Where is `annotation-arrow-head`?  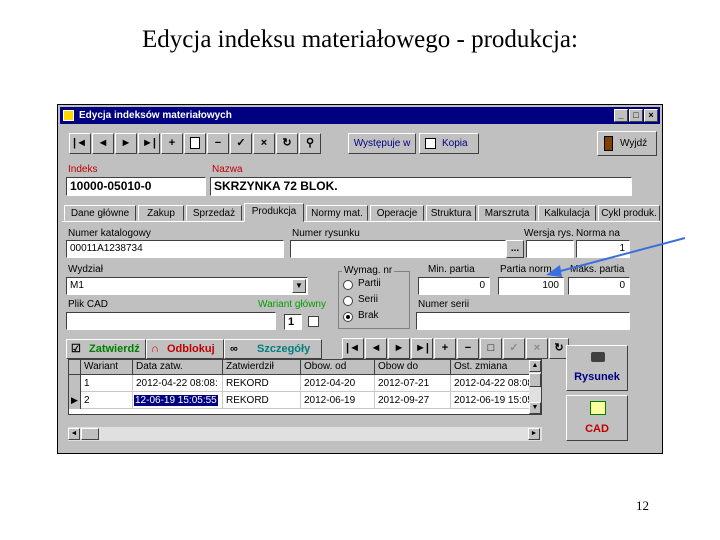
annotation-arrow-head is located at coordinates (554, 271).